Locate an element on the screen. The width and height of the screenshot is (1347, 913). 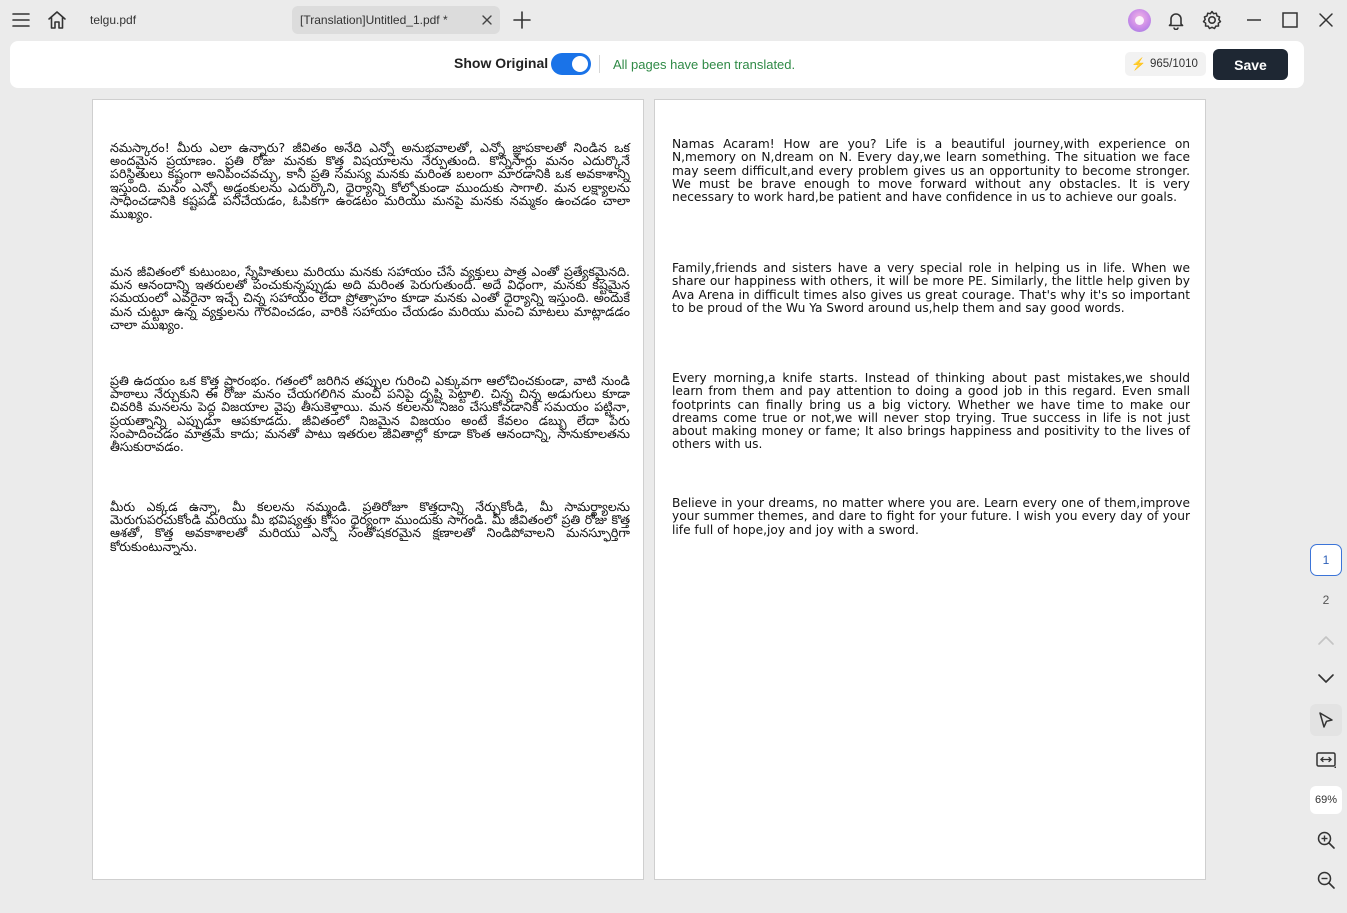
maximize-icon is located at coordinates (1290, 20).